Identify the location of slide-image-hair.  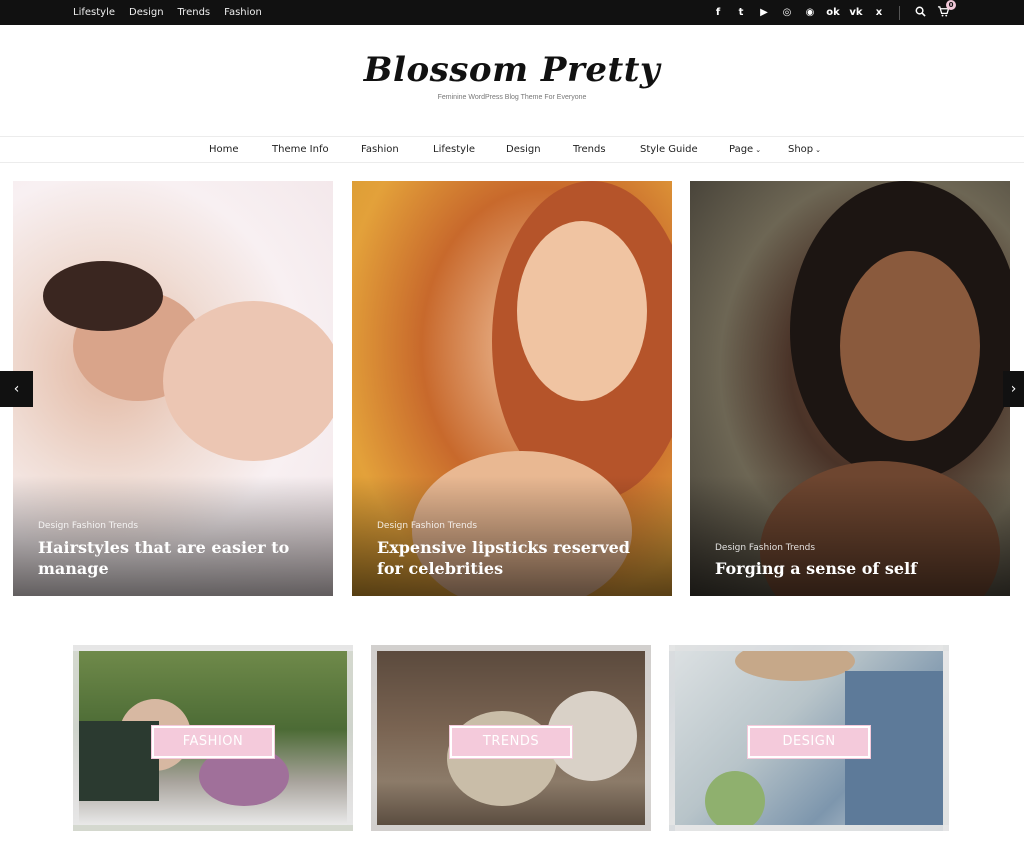
(103, 296).